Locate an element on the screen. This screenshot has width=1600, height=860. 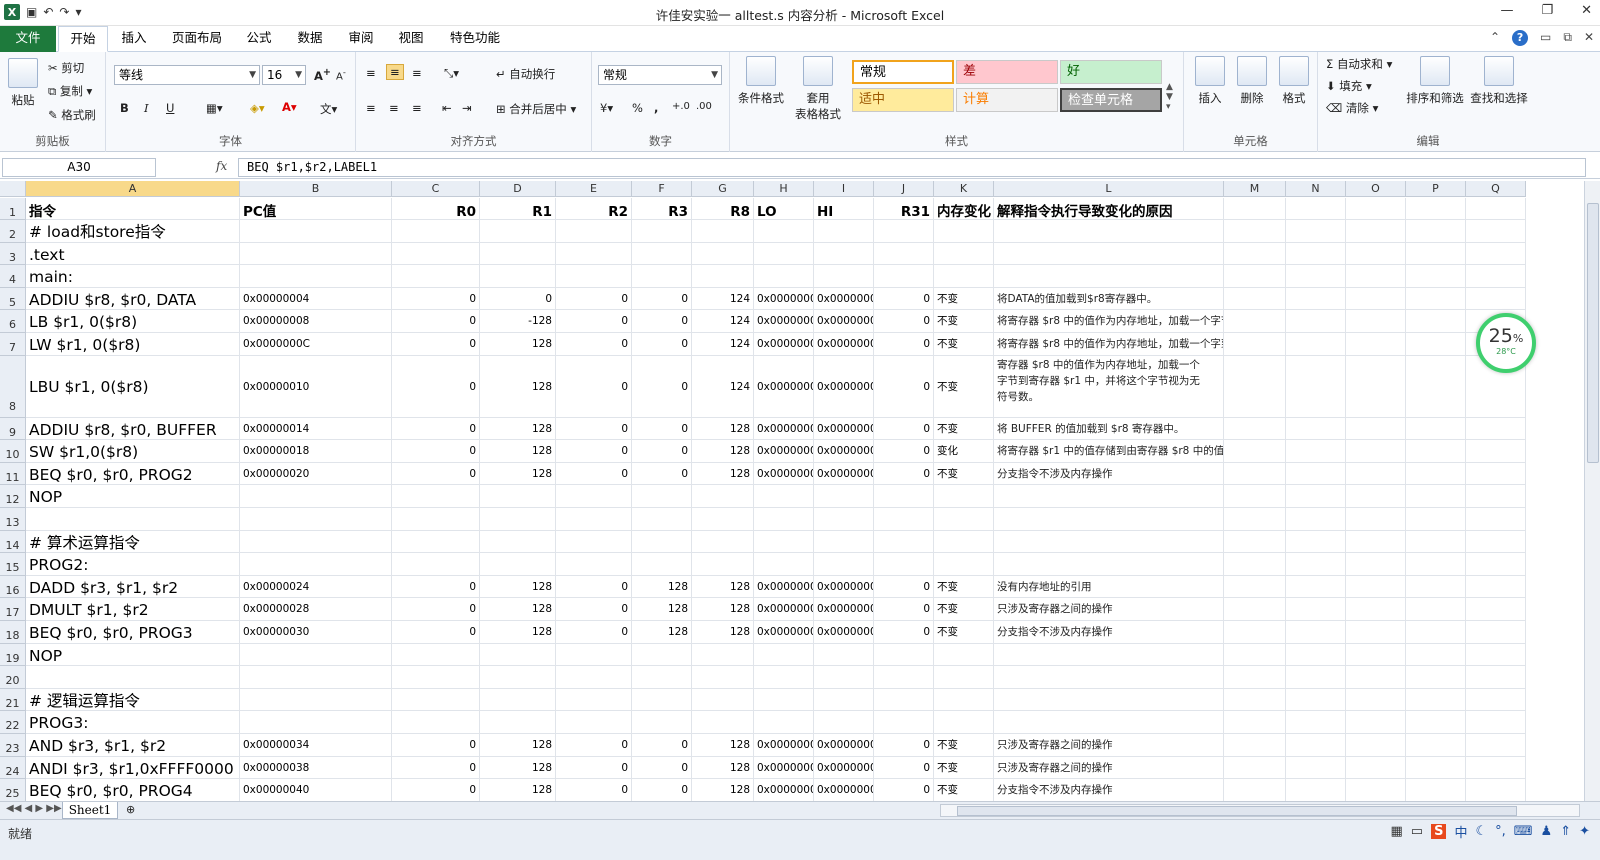
cell-I24: 0x00000000 is located at coordinates (844, 768).